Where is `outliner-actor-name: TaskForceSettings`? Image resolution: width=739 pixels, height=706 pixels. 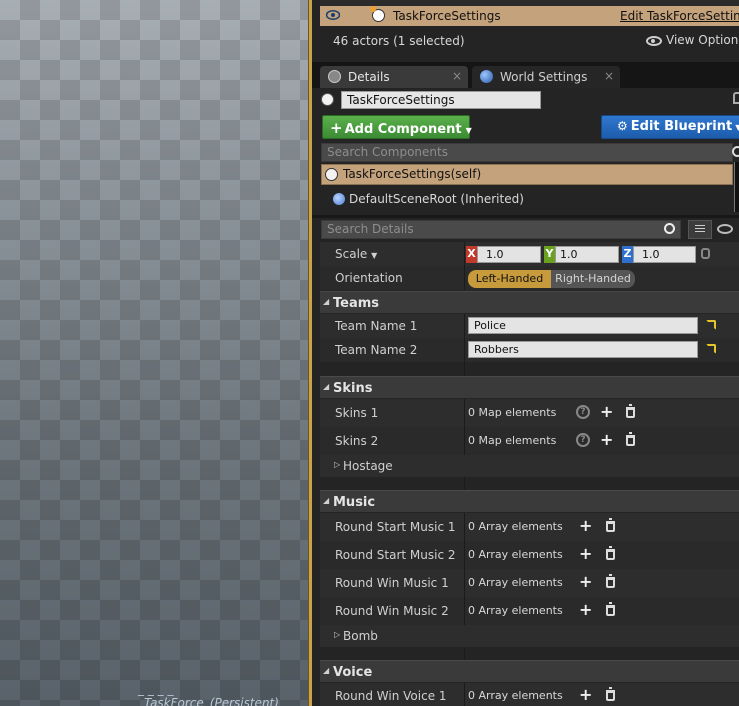 outliner-actor-name: TaskForceSettings is located at coordinates (447, 16).